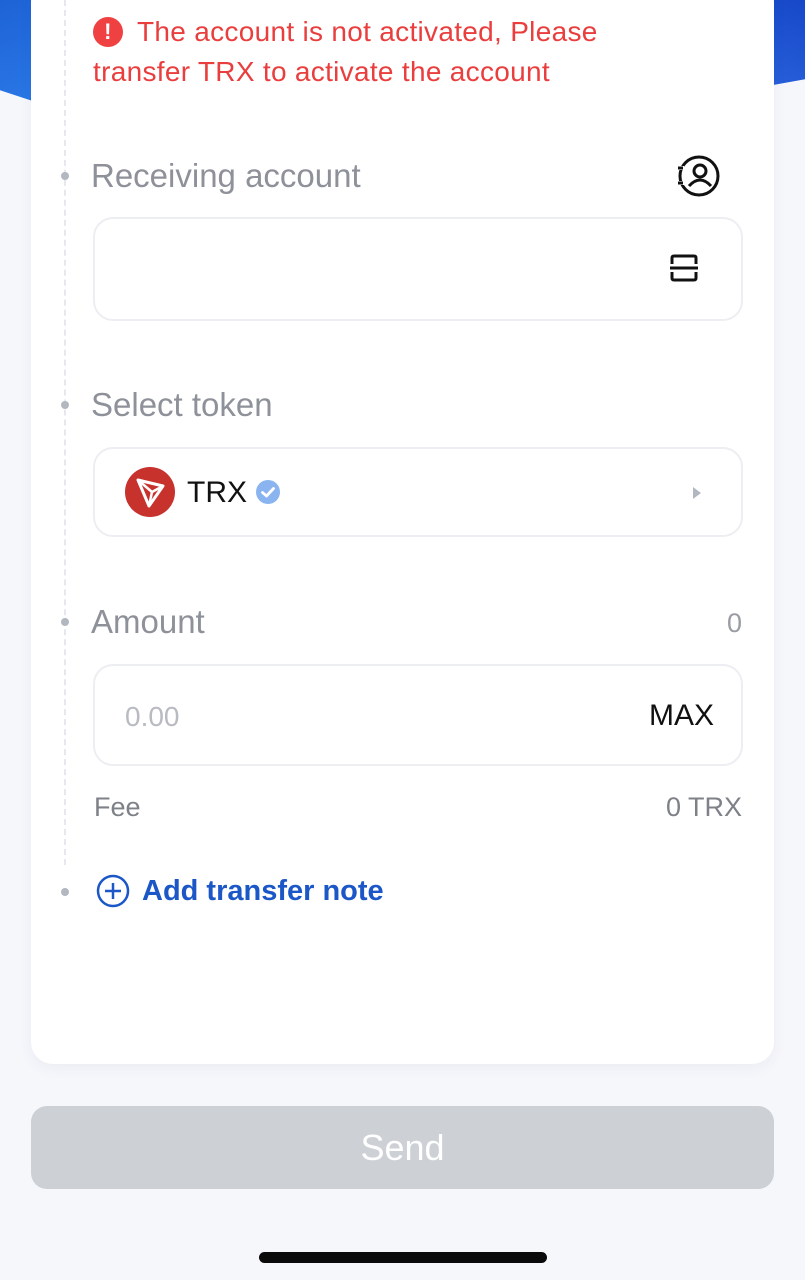 This screenshot has width=805, height=1280. I want to click on tron-logo-icon, so click(150, 492).